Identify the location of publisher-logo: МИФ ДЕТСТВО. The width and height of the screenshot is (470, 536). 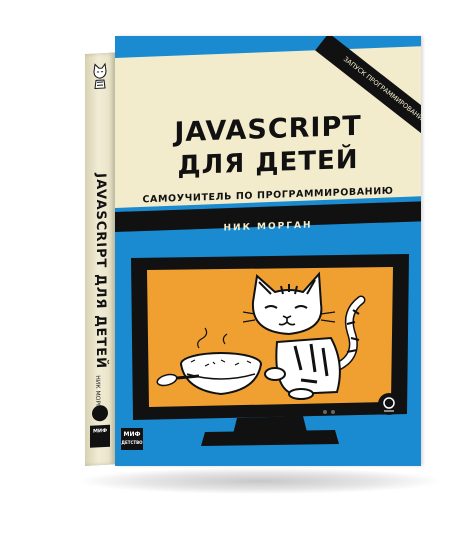
(132, 439).